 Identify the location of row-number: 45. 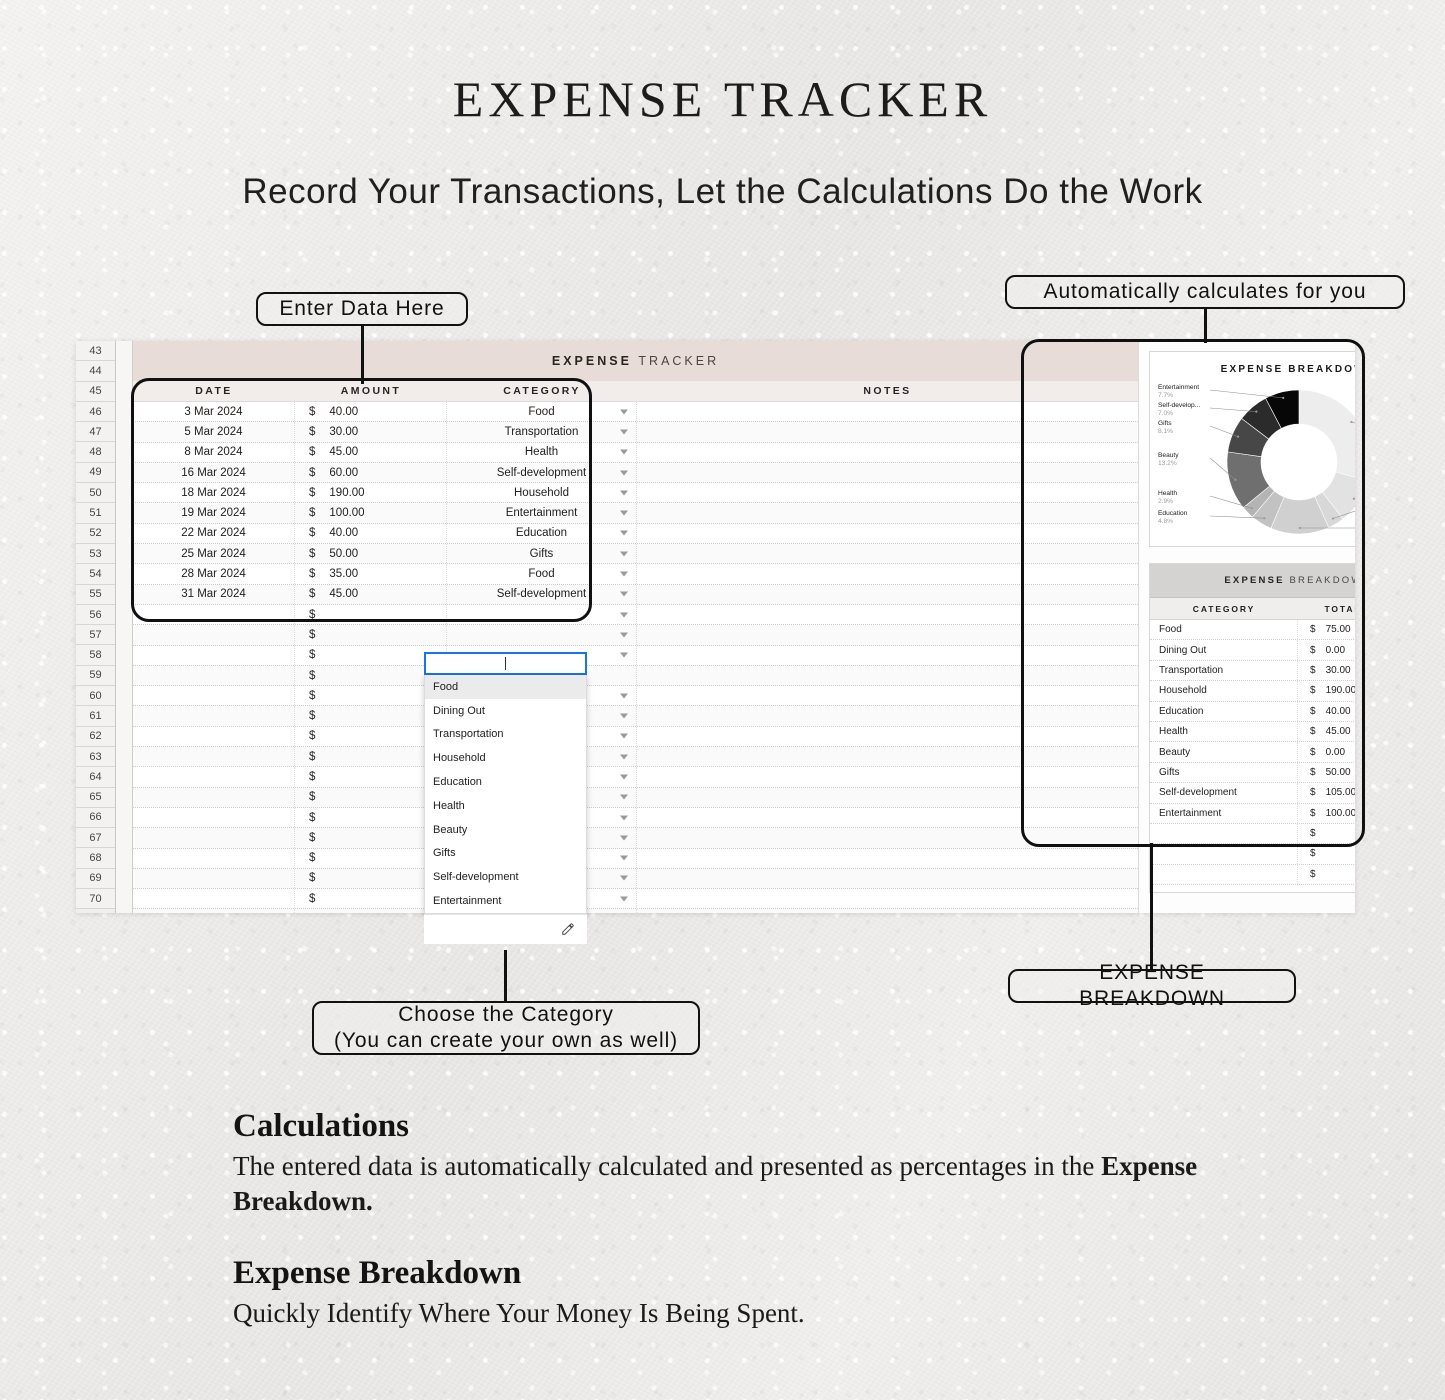
(95, 391).